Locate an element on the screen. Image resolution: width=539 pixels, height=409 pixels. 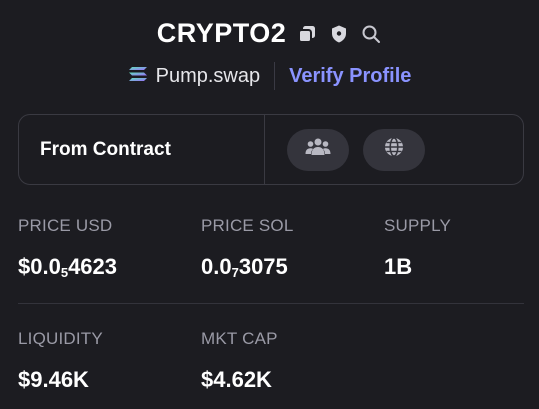
price-sol-label: PRICE SOL is located at coordinates (247, 225).